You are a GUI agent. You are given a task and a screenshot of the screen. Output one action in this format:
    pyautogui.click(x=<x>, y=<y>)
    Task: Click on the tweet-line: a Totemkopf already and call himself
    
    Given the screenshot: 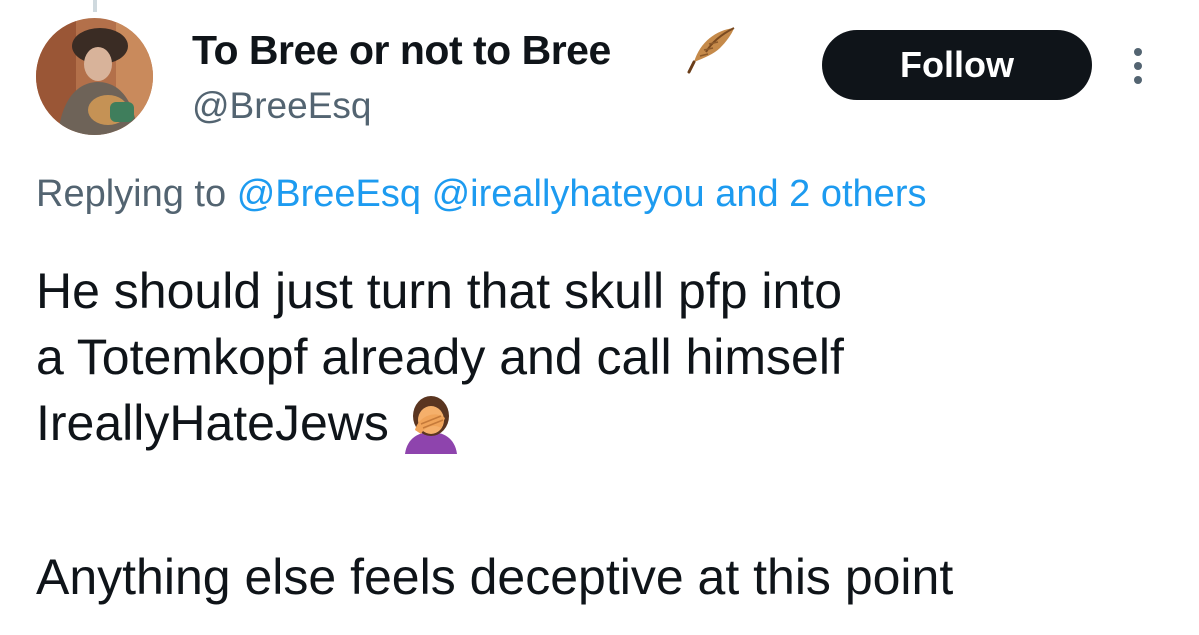 What is the action you would take?
    pyautogui.click(x=440, y=357)
    